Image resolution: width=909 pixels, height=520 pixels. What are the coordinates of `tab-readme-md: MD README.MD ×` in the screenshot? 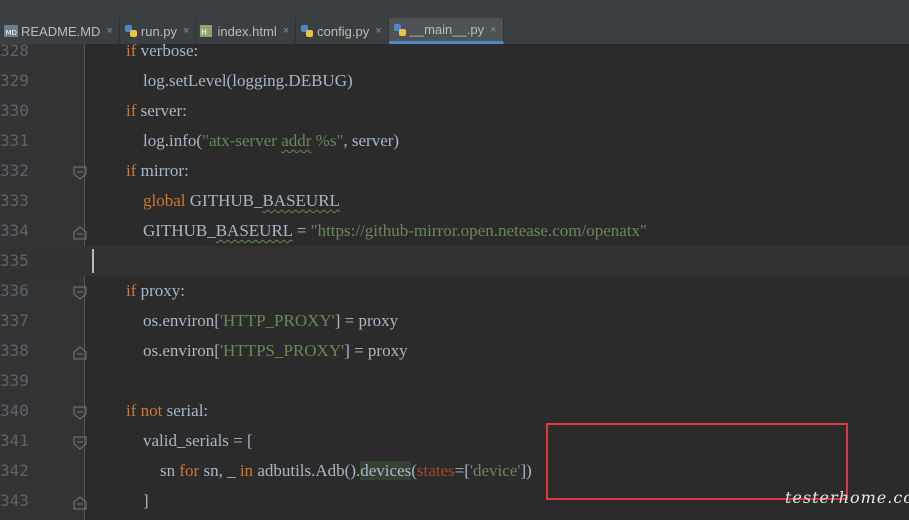 It's located at (60, 31).